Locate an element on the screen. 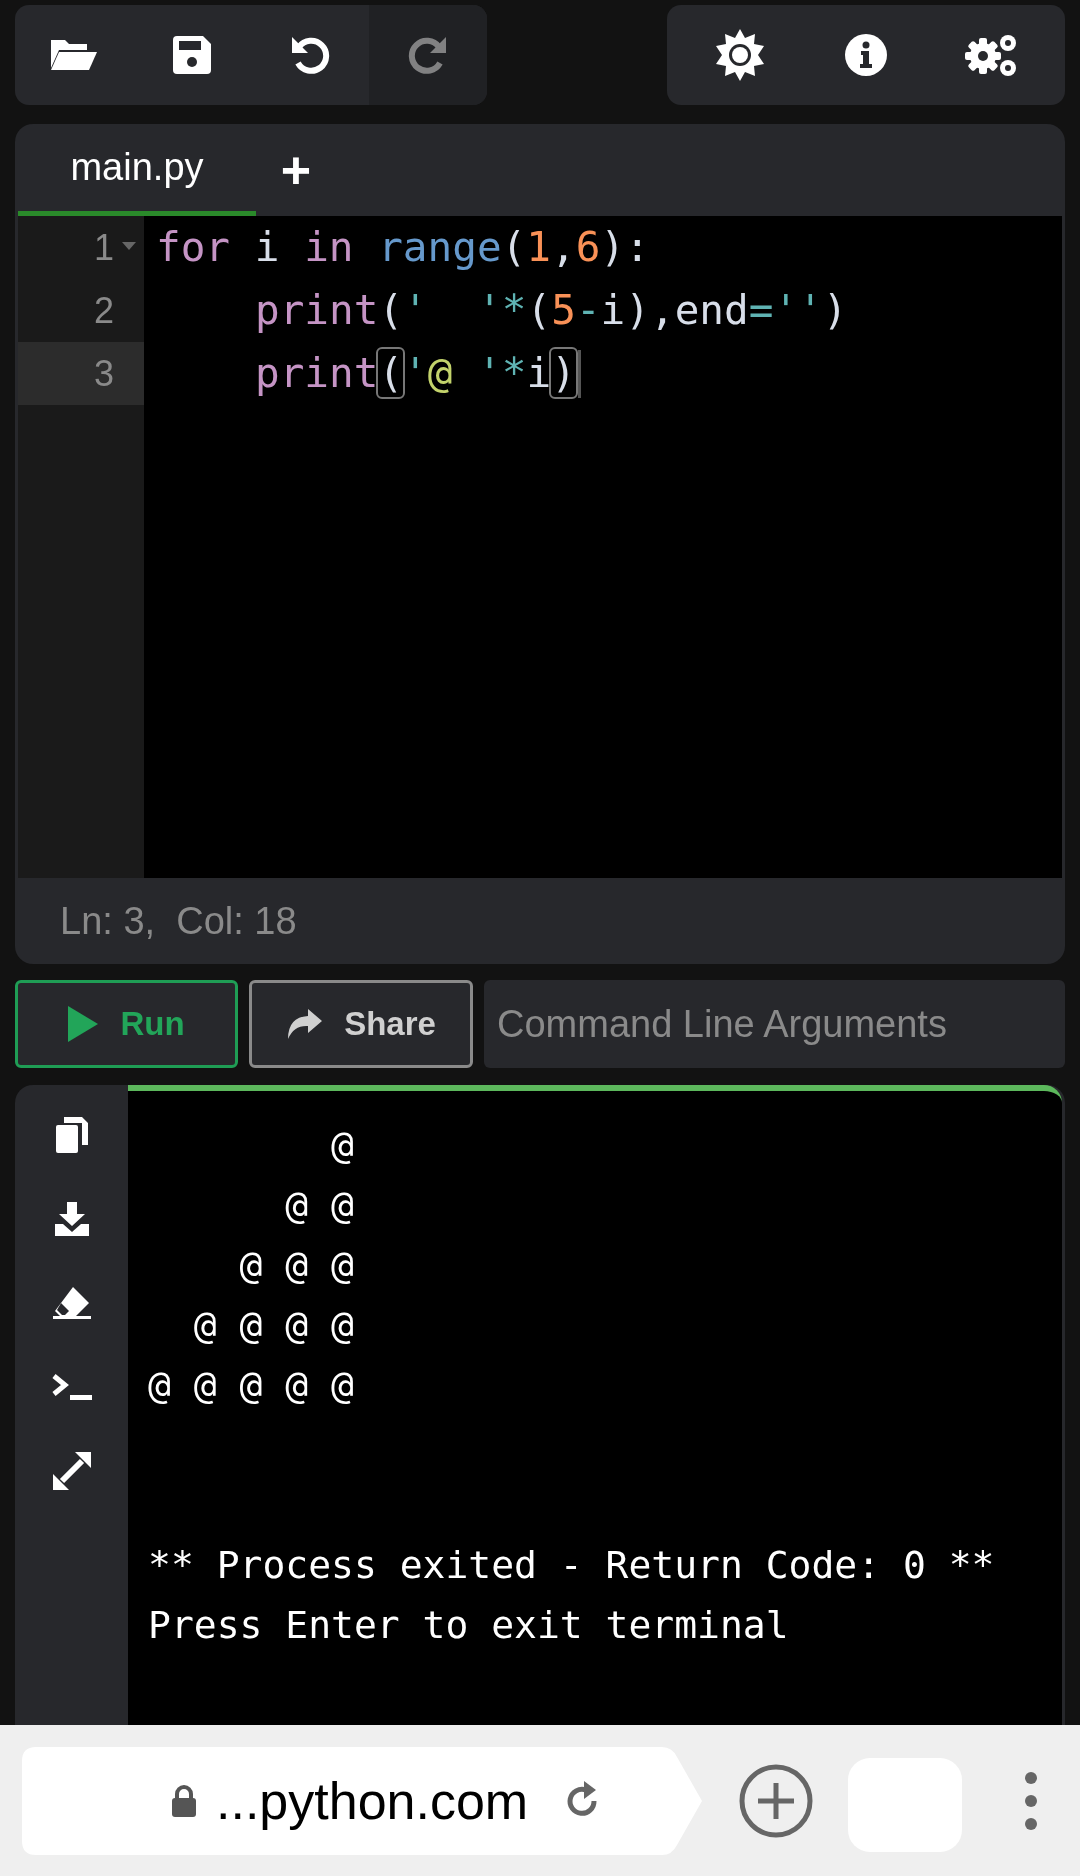  address-bar is located at coordinates (362, 1800).